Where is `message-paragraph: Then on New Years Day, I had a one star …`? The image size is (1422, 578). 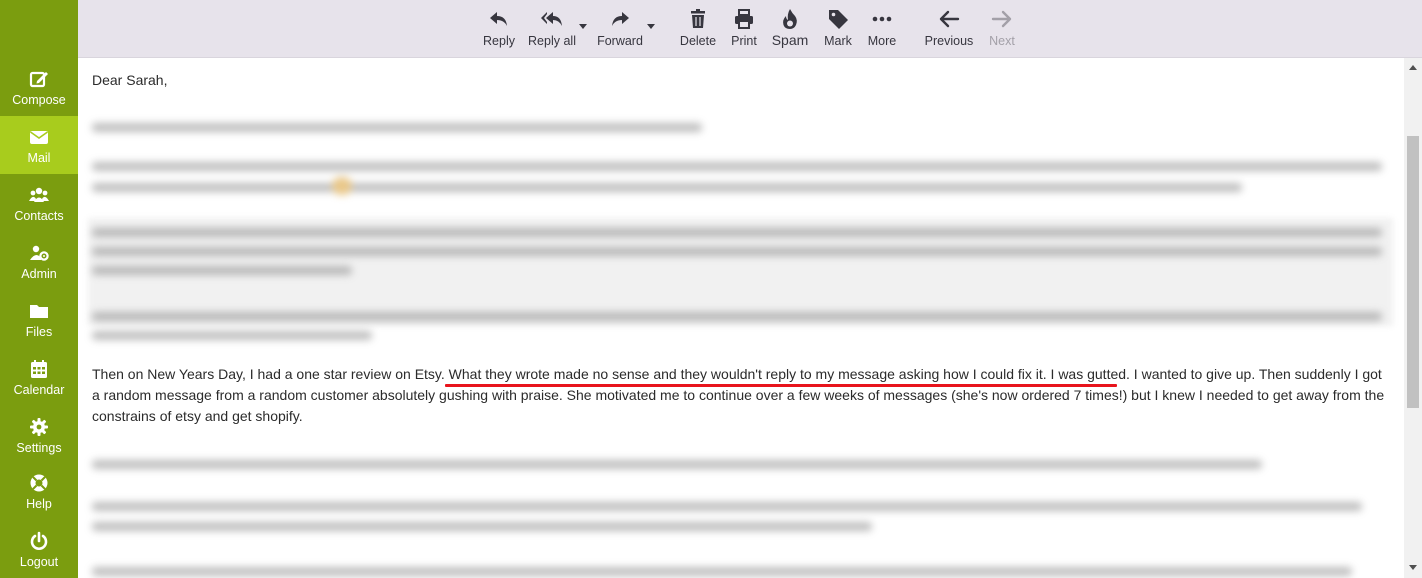
message-paragraph: Then on New Years Day, I had a one star … is located at coordinates (738, 395).